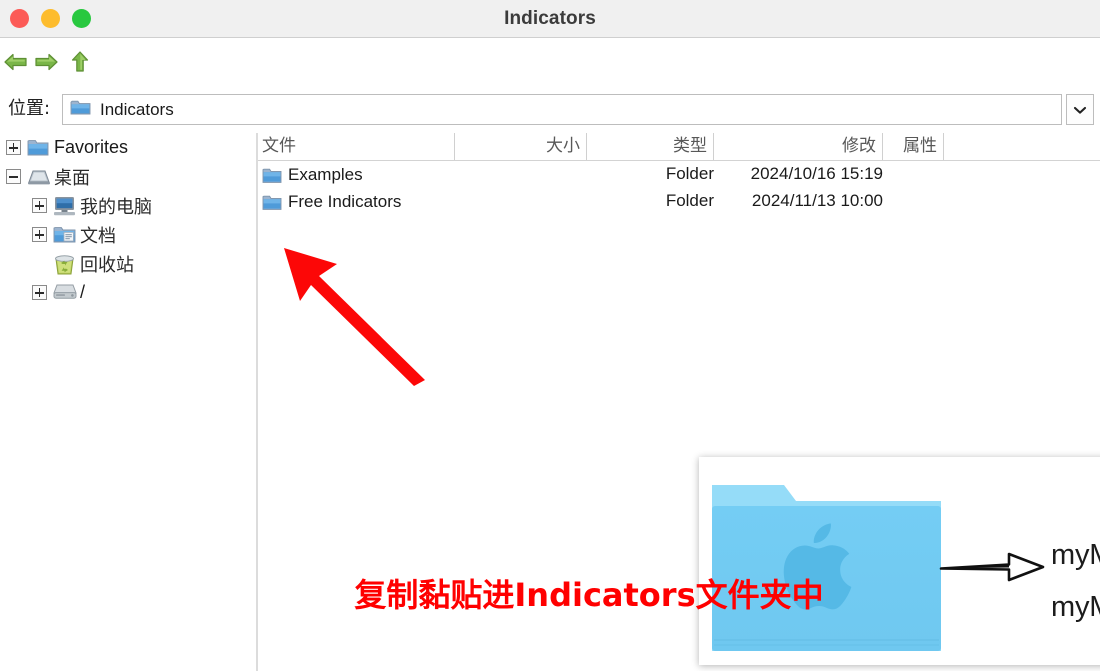  I want to click on sidebar-item-Favorites: Favorites, so click(128, 147).